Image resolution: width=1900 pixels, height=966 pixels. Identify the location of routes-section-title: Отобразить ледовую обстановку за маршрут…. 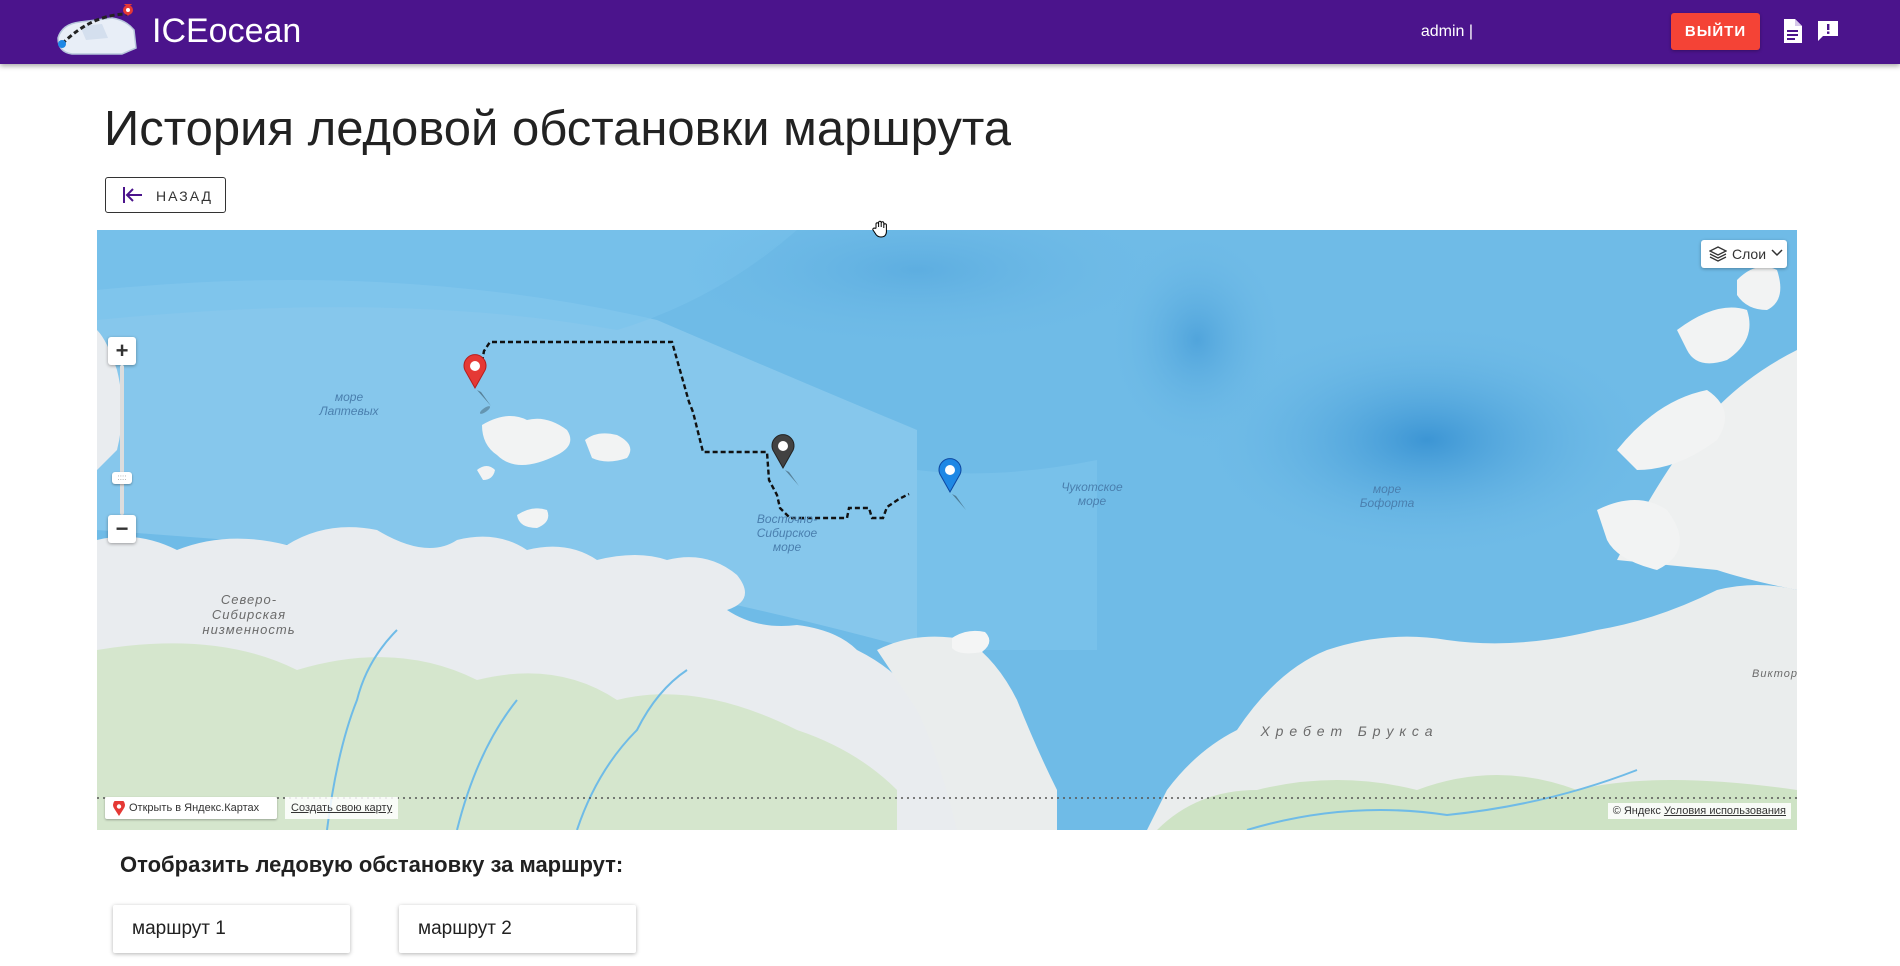
(372, 864).